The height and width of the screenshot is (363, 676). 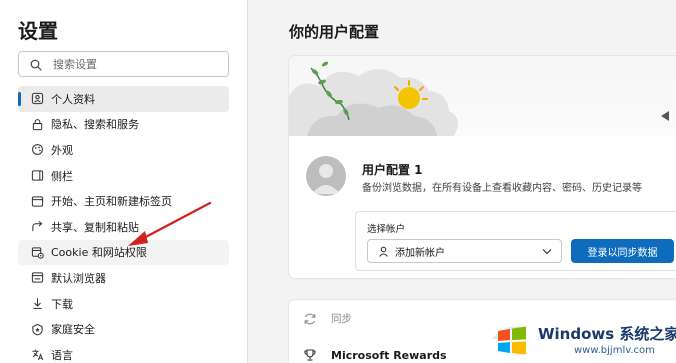 I want to click on profile-icon, so click(x=37, y=99).